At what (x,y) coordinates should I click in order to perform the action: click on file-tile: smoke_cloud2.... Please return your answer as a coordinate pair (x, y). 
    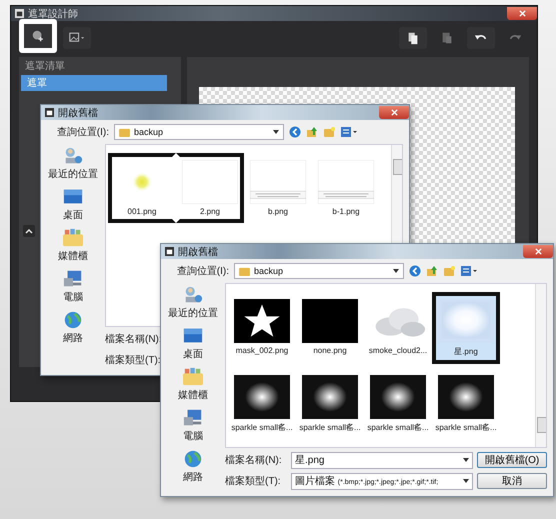
    Looking at the image, I should click on (398, 328).